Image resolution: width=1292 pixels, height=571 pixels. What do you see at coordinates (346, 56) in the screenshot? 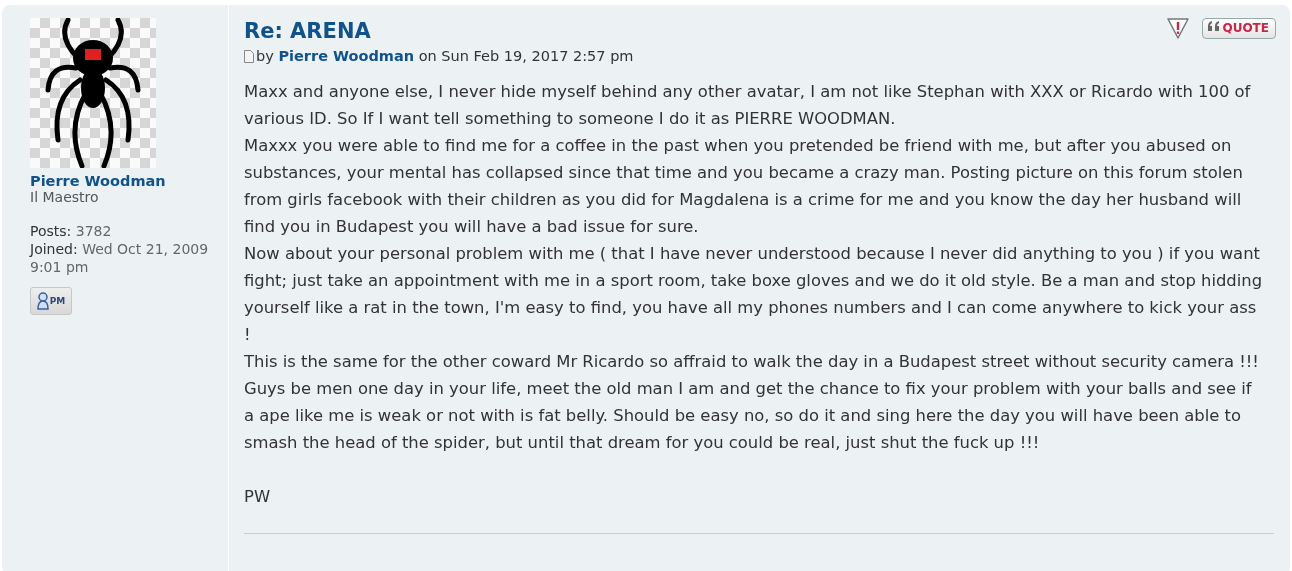
I see `author-link: Pierre Woodman` at bounding box center [346, 56].